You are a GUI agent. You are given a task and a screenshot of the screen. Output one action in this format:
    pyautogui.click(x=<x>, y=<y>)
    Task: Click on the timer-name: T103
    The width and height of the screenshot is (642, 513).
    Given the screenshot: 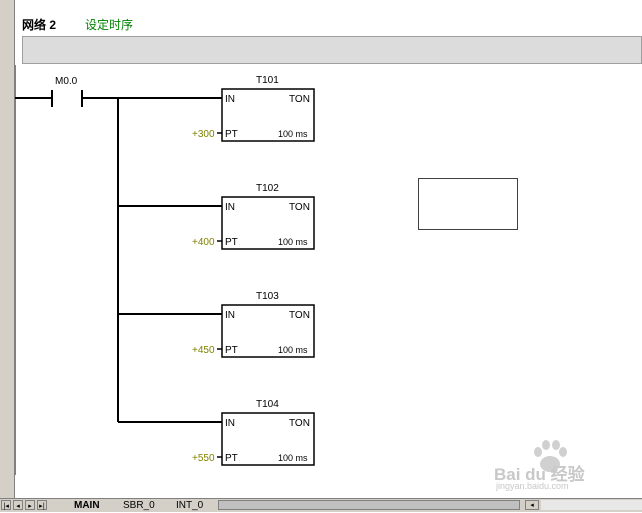 What is the action you would take?
    pyautogui.click(x=267, y=296)
    